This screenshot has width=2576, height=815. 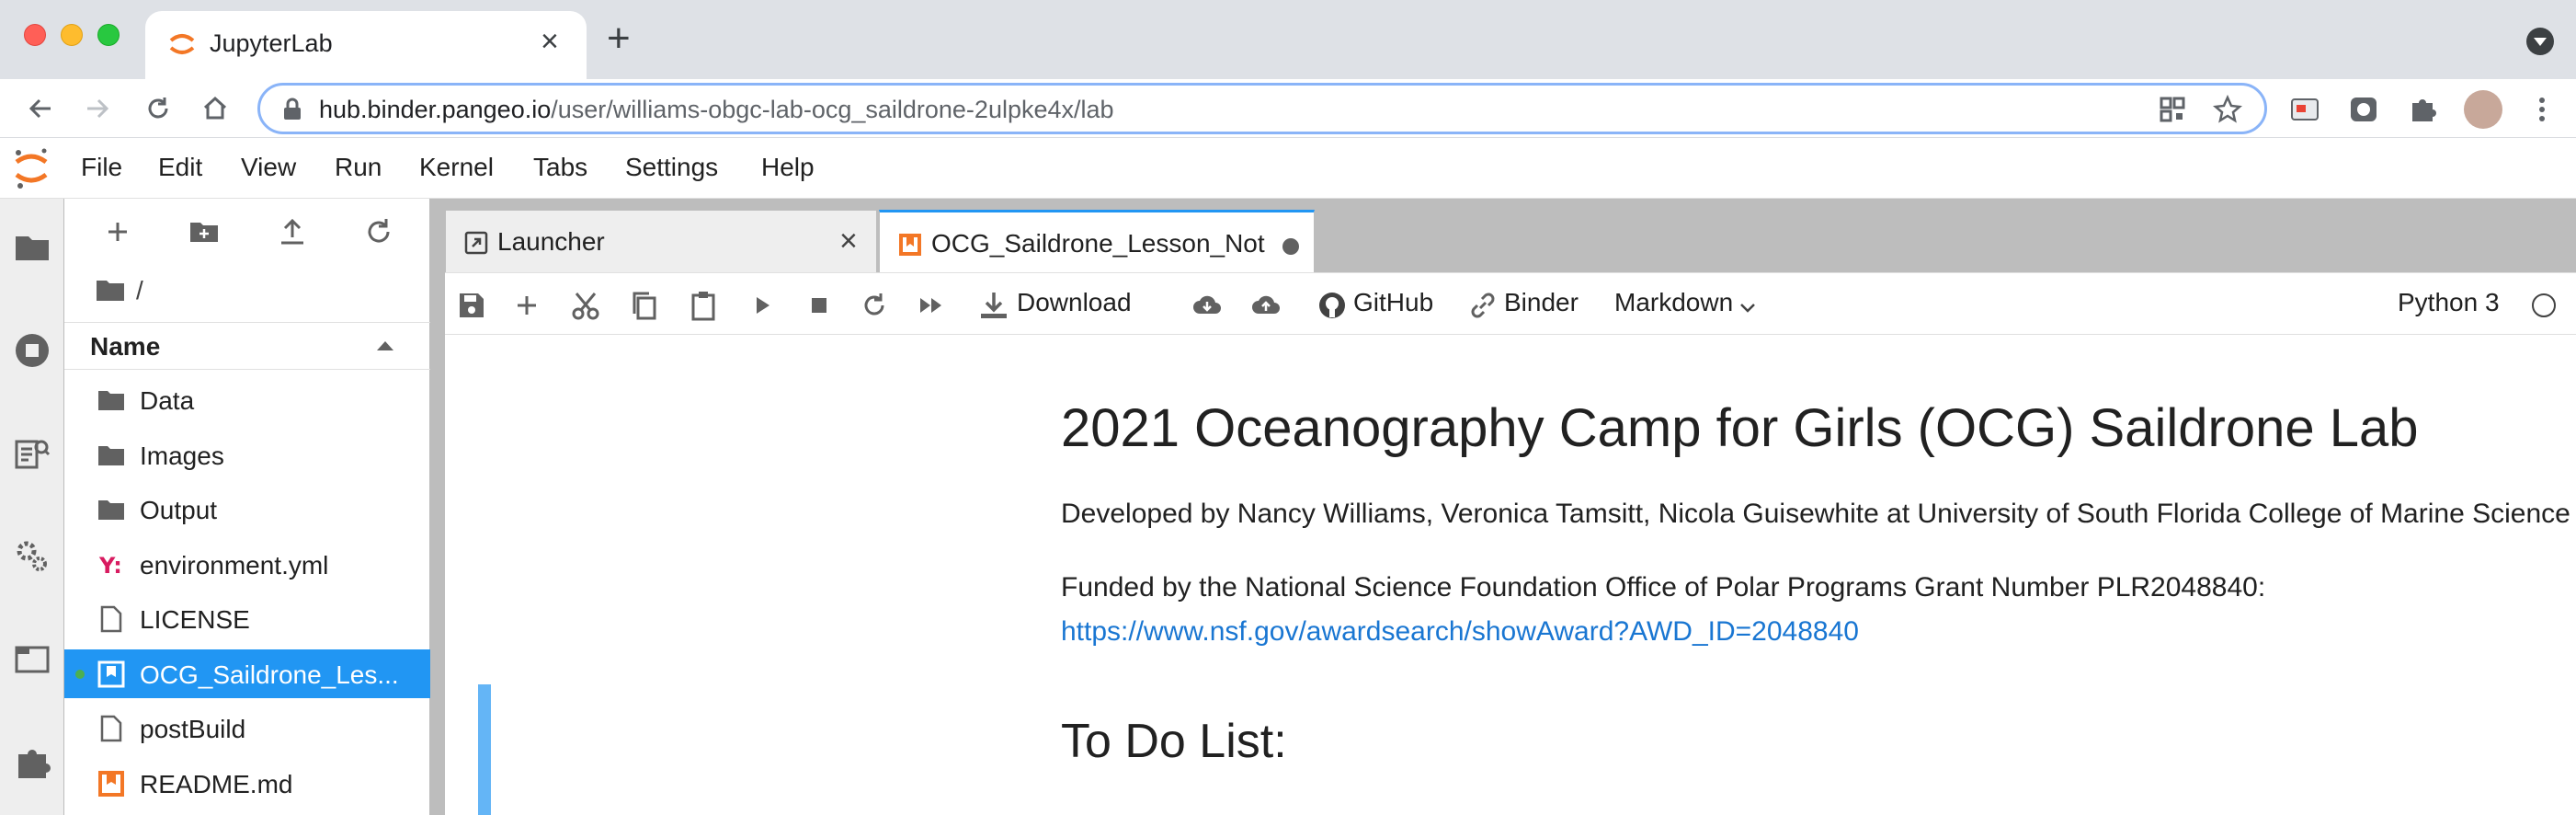 I want to click on file-list-item: Y: environment.yml, so click(x=247, y=564).